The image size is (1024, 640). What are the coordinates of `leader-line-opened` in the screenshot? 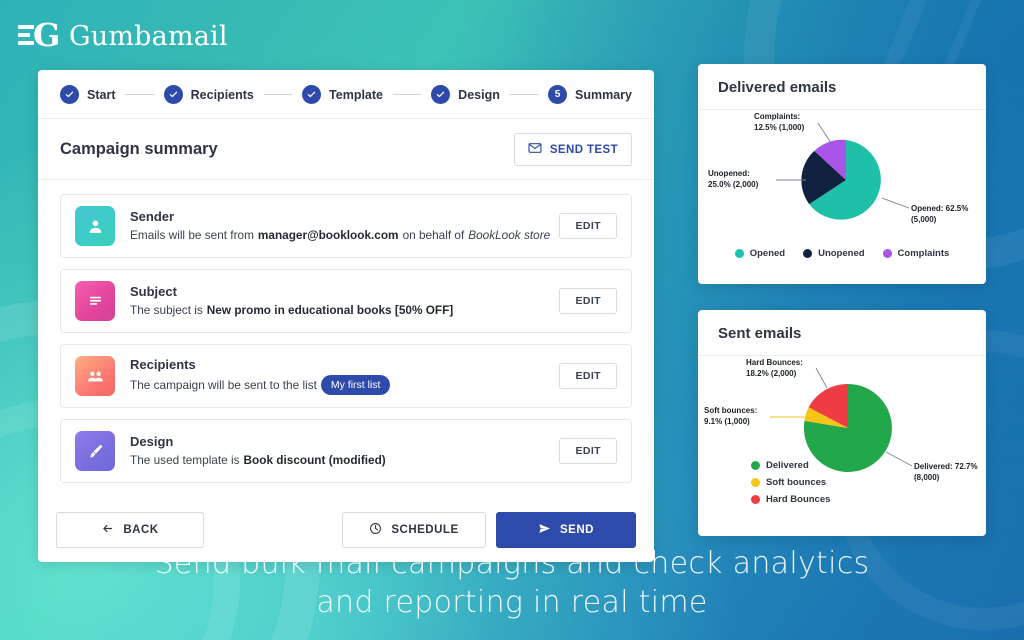 It's located at (895, 203).